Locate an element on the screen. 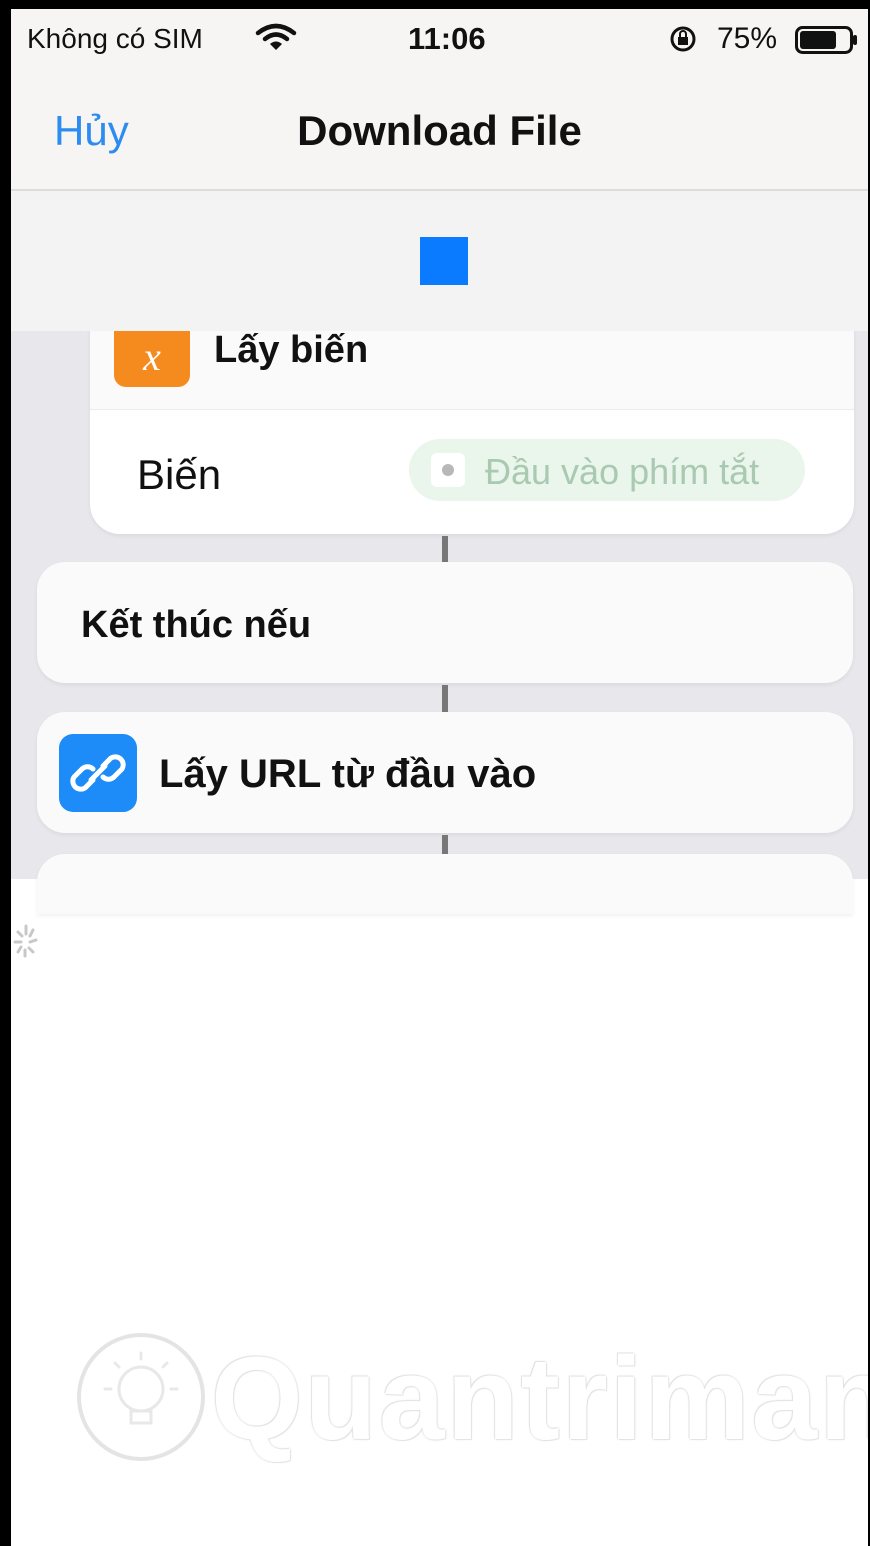  end-if-action: Kết thúc nếu is located at coordinates (445, 622).